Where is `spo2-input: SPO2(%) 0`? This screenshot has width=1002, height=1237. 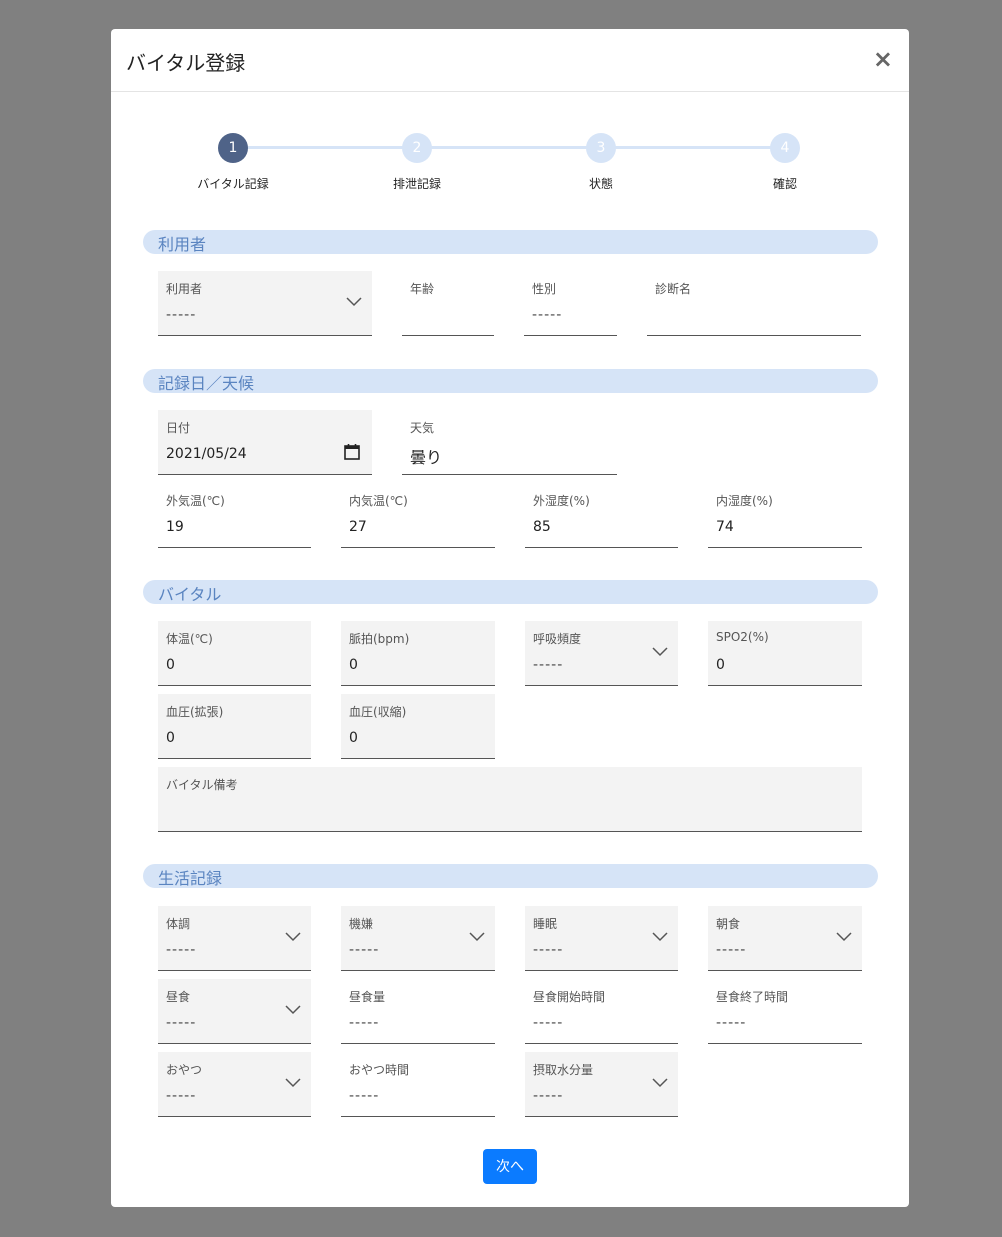
spo2-input: SPO2(%) 0 is located at coordinates (785, 653).